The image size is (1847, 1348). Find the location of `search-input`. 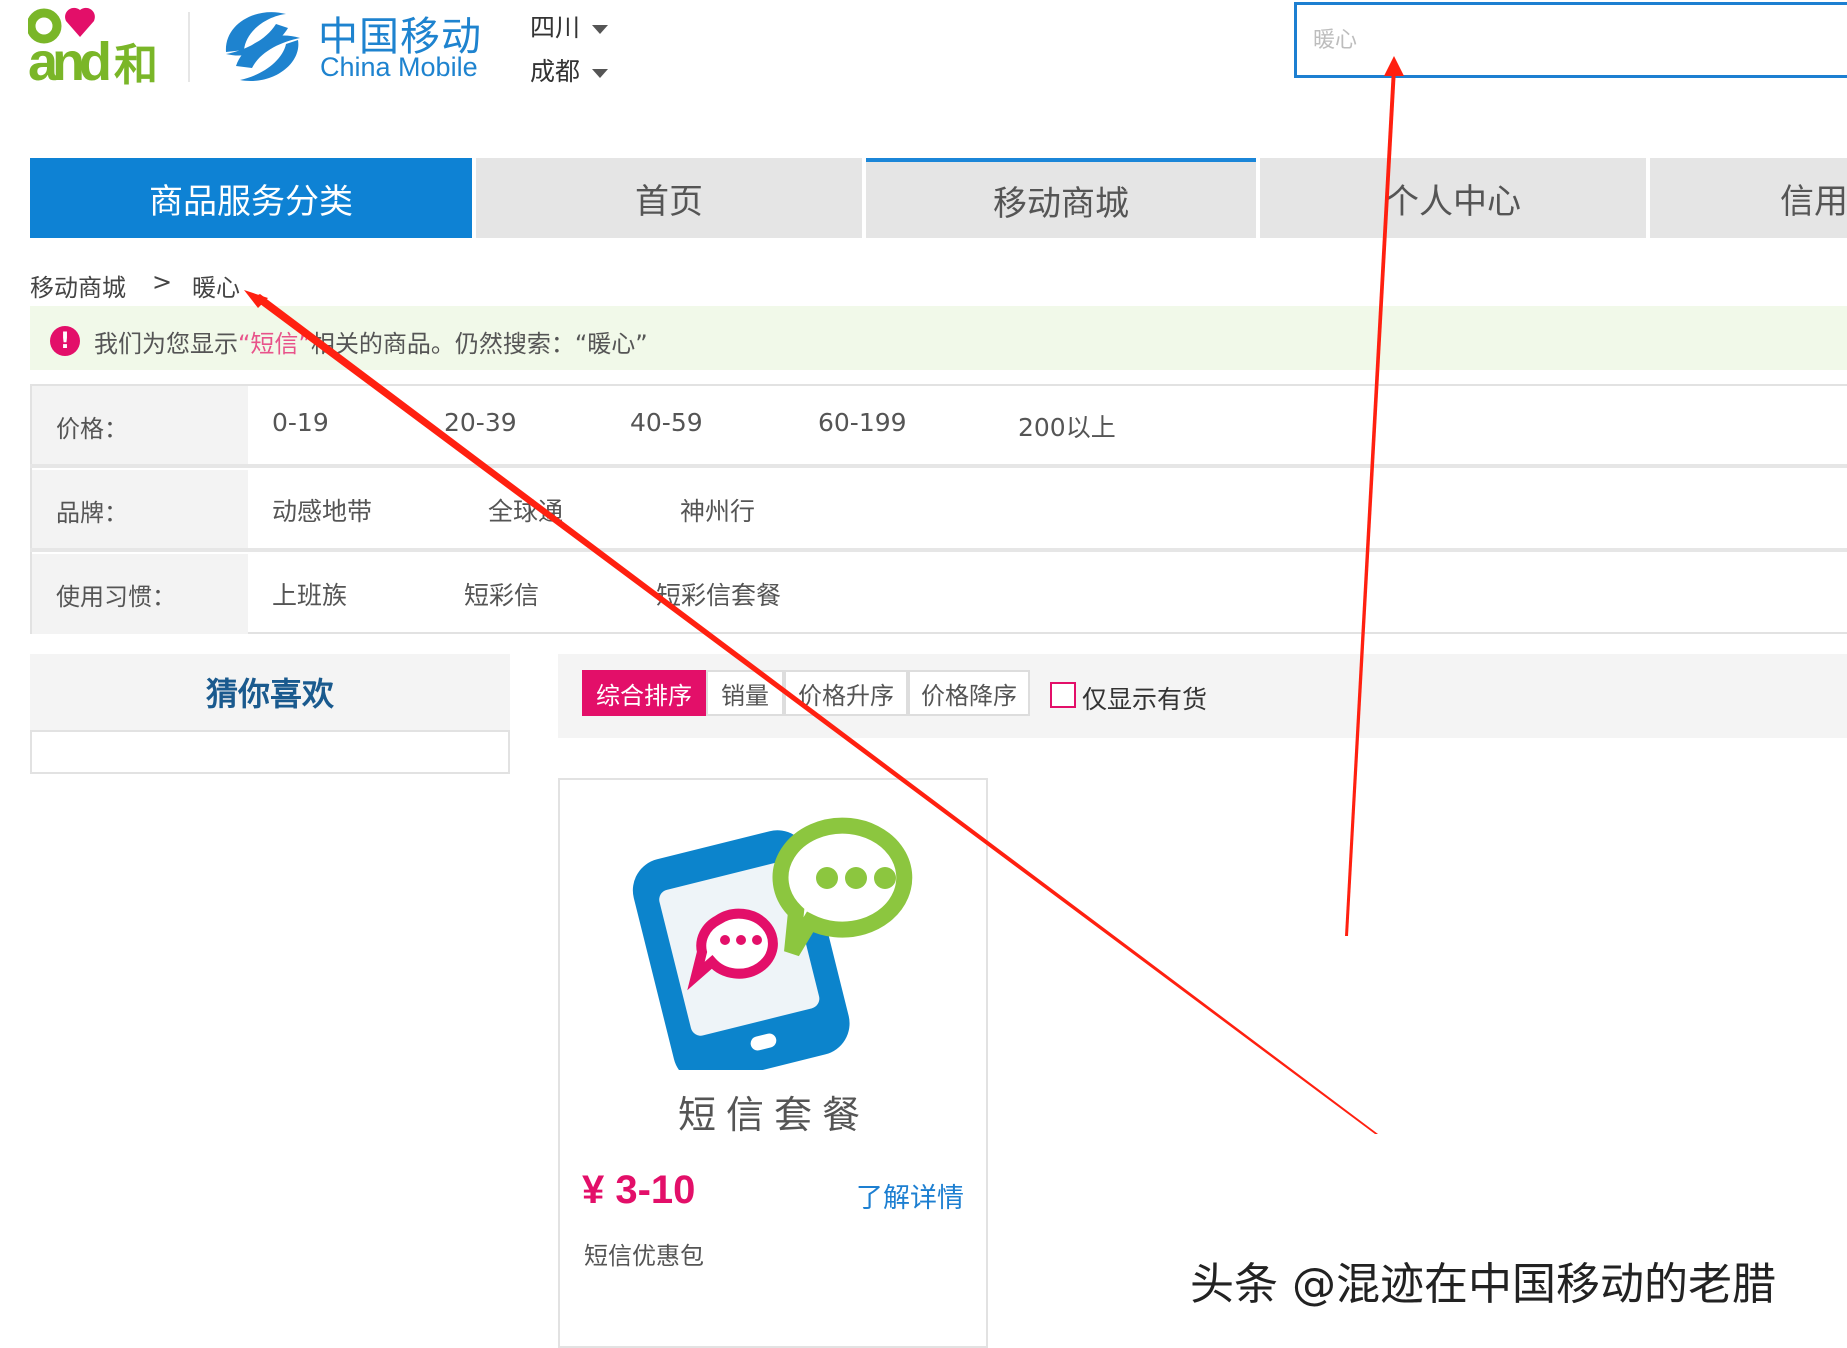

search-input is located at coordinates (1570, 40).